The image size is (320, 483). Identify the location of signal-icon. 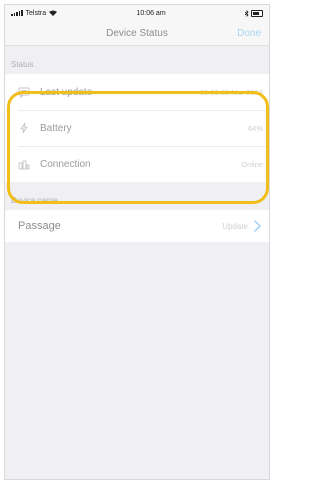
(17, 13).